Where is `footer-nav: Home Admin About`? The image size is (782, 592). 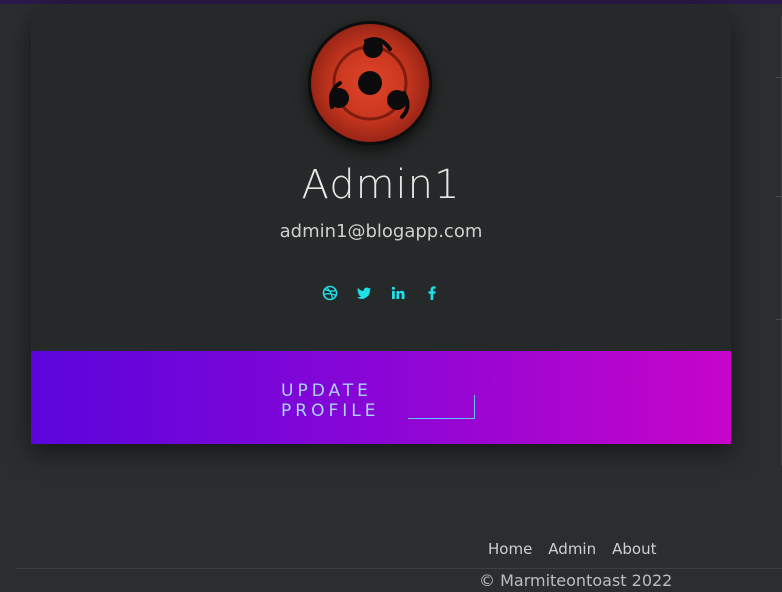 footer-nav: Home Admin About is located at coordinates (572, 549).